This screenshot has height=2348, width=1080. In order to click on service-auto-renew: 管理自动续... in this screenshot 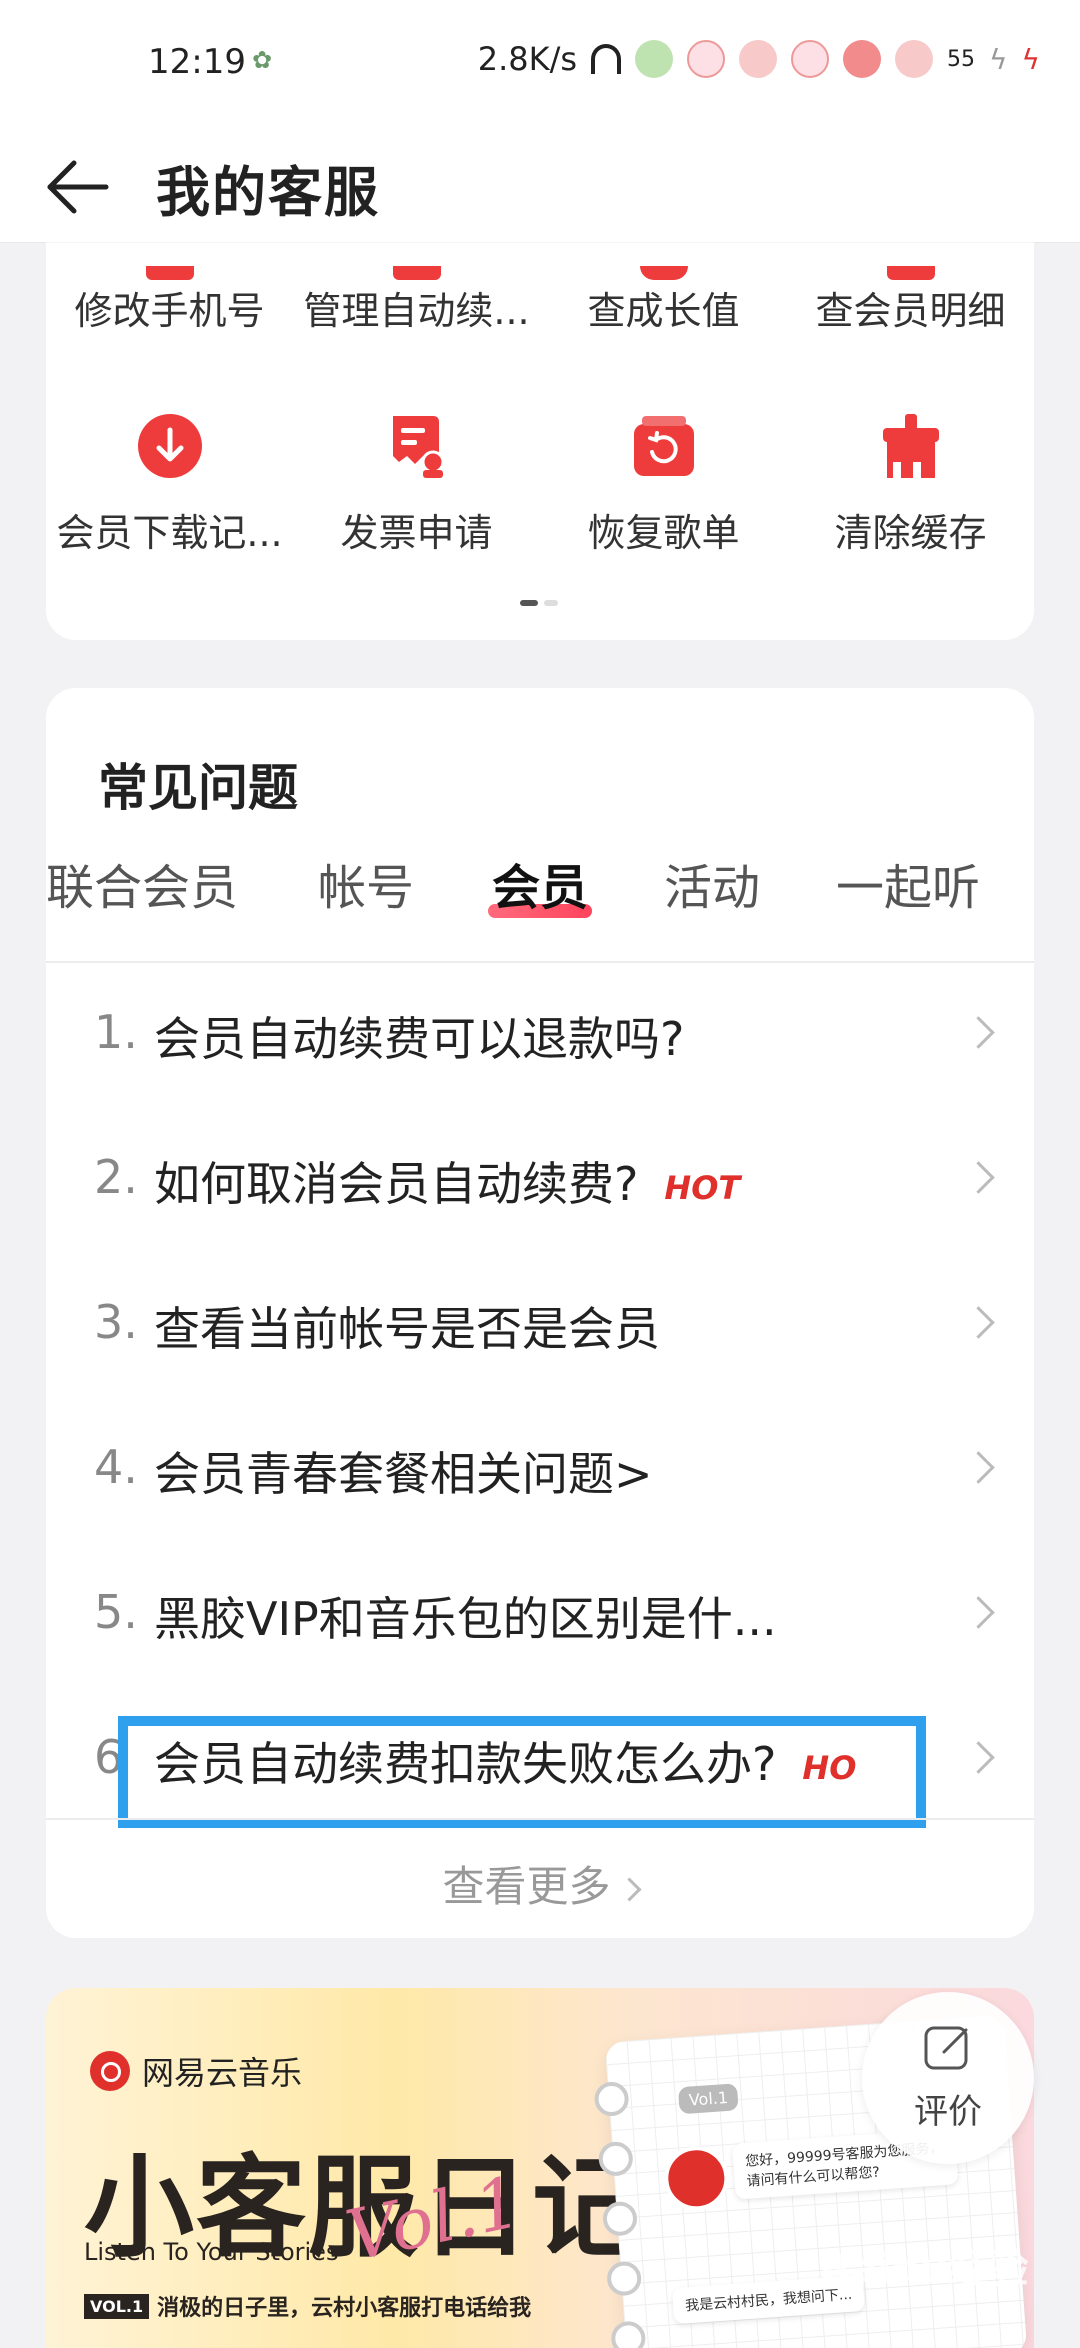, I will do `click(416, 300)`.